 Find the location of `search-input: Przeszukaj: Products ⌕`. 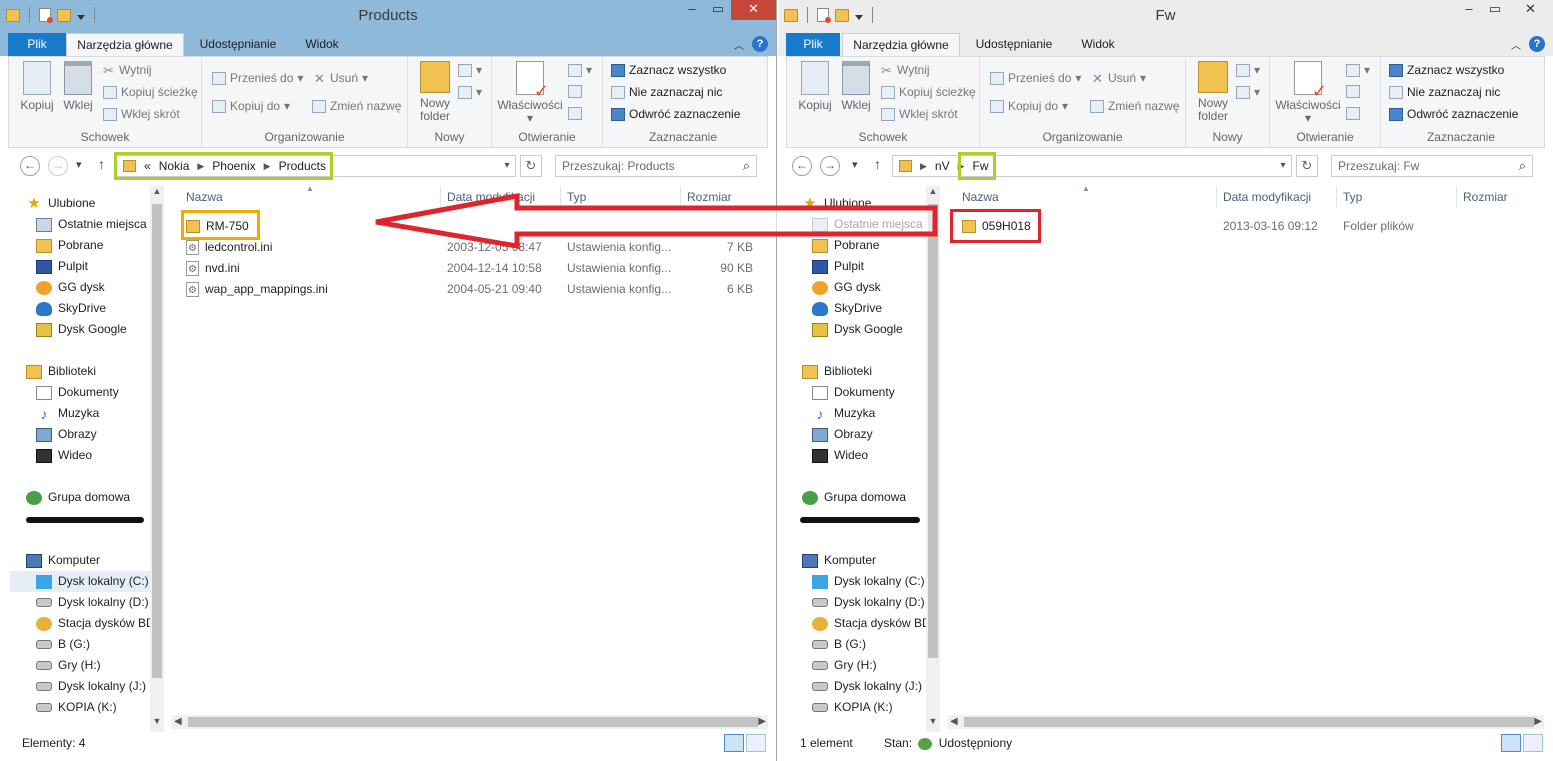

search-input: Przeszukaj: Products ⌕ is located at coordinates (656, 166).